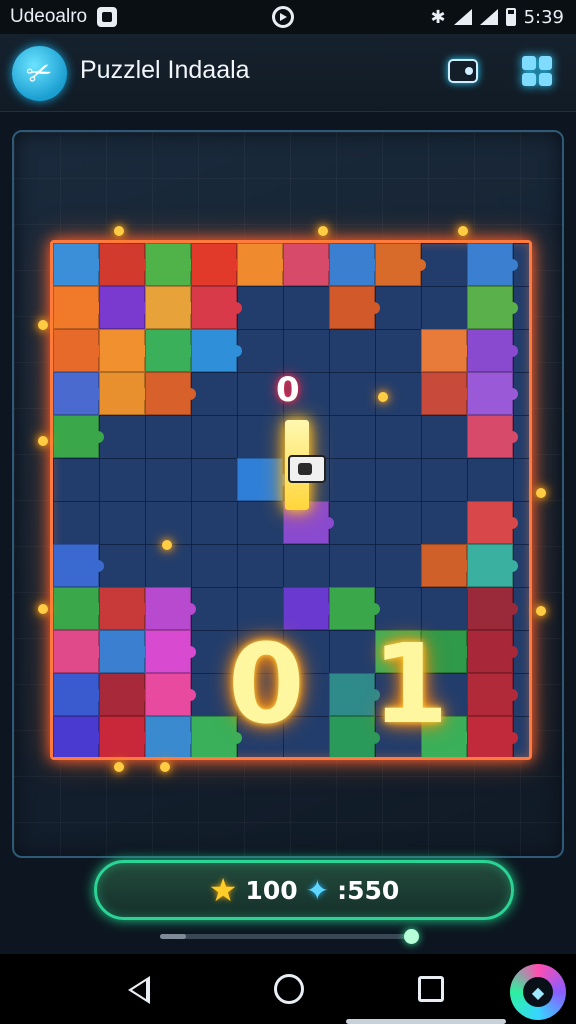  I want to click on home-icon, so click(289, 989).